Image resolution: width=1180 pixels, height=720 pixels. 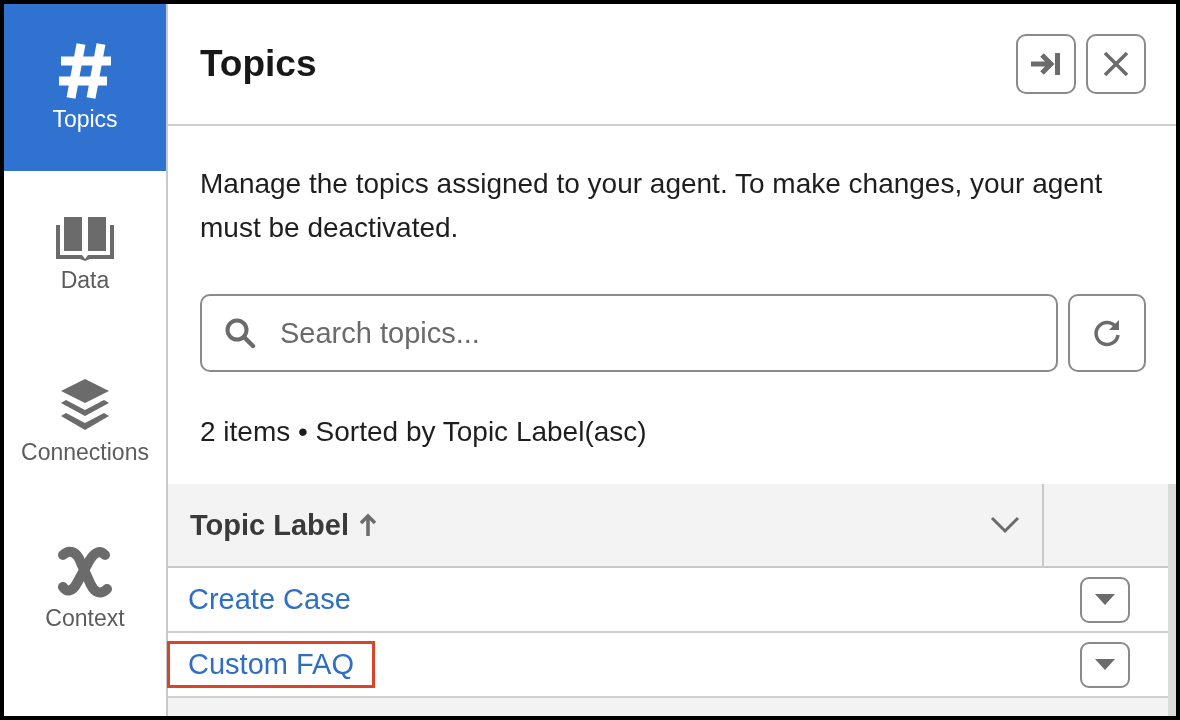 I want to click on hash-icon, so click(x=85, y=71).